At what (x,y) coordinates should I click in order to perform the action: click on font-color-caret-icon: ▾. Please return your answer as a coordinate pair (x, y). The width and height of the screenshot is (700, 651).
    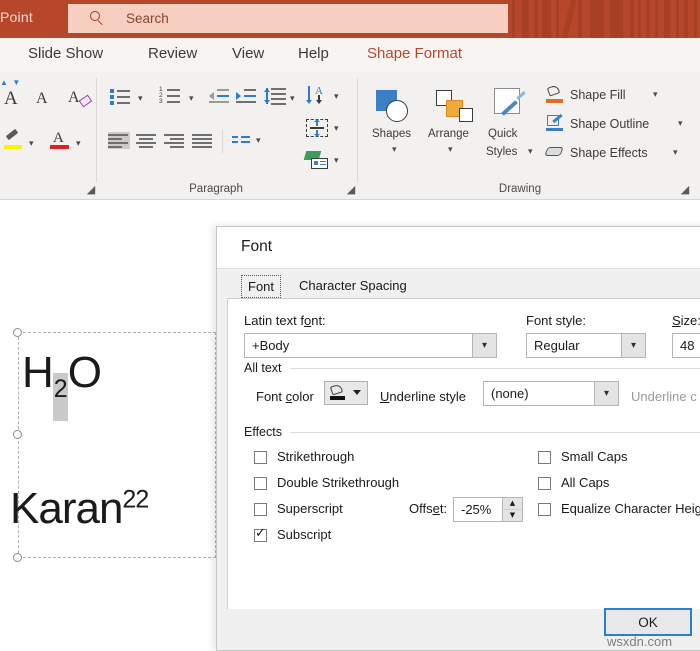
    Looking at the image, I should click on (78, 144).